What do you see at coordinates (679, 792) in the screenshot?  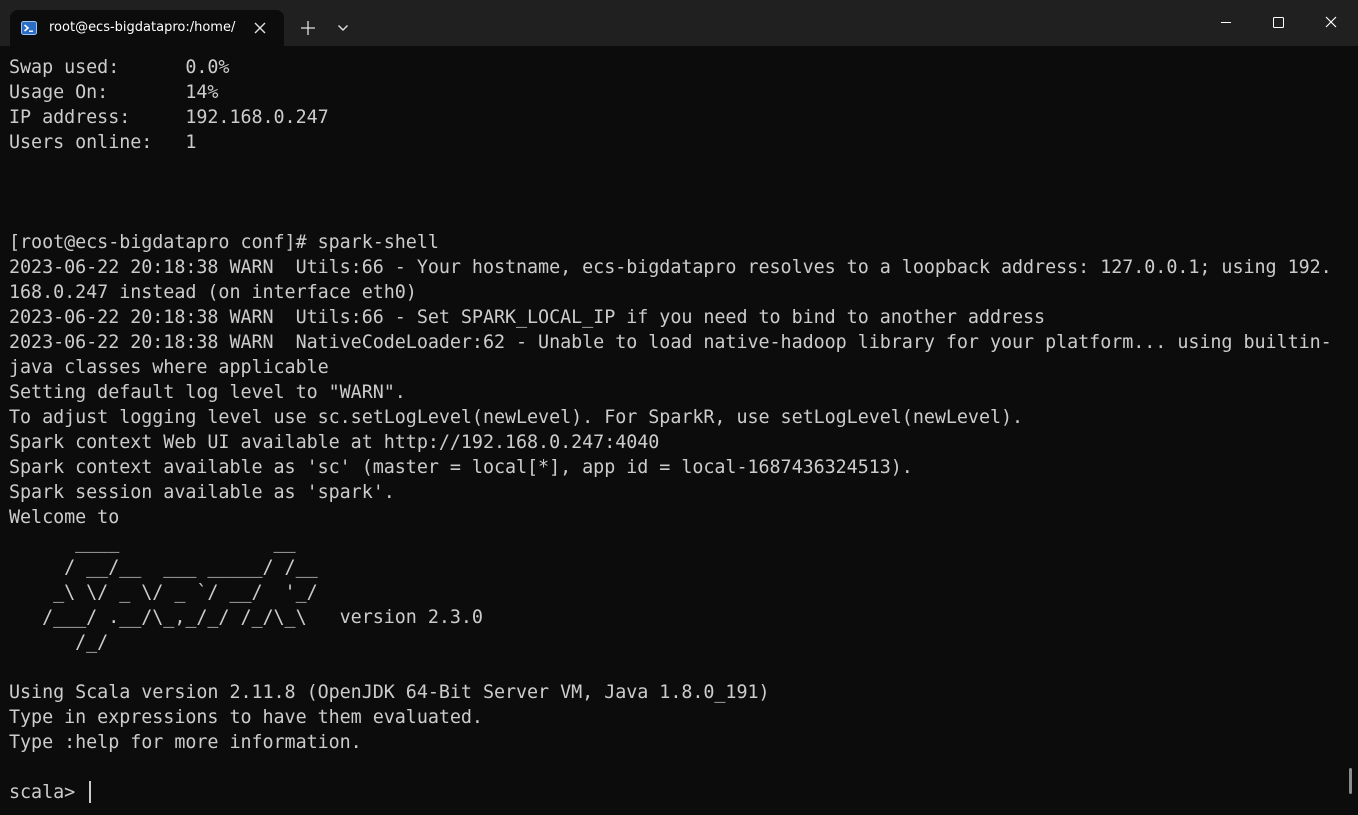 I see `scala-prompt-line: scala>` at bounding box center [679, 792].